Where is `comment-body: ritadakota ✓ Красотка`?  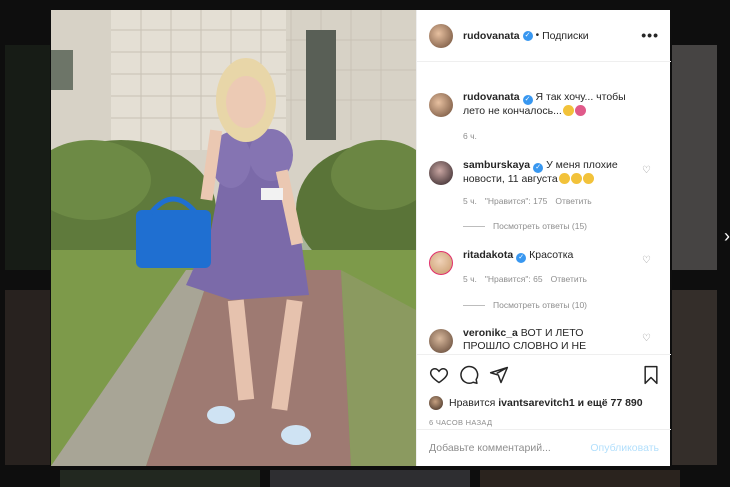 comment-body: ritadakota ✓ Красотка is located at coordinates (548, 262).